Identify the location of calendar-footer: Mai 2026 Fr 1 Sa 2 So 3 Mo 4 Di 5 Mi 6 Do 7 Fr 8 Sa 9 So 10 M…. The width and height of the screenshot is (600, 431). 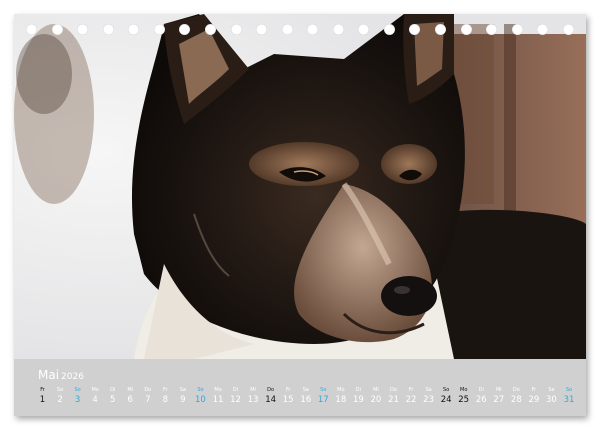
(300, 387).